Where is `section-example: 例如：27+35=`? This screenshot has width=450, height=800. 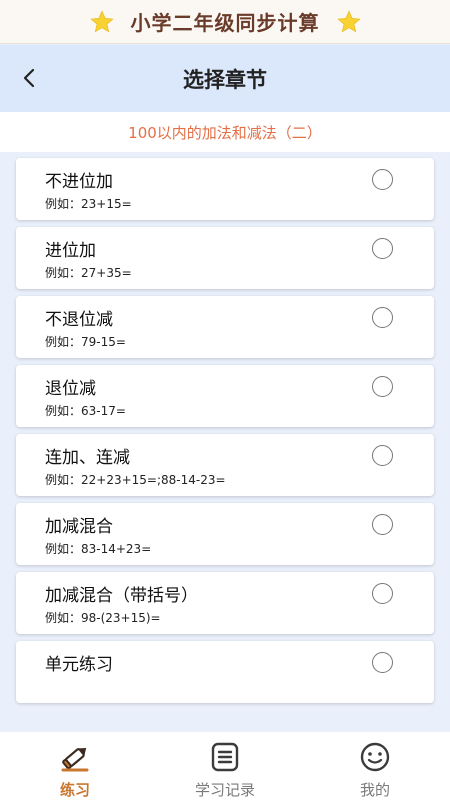 section-example: 例如：27+35= is located at coordinates (88, 273).